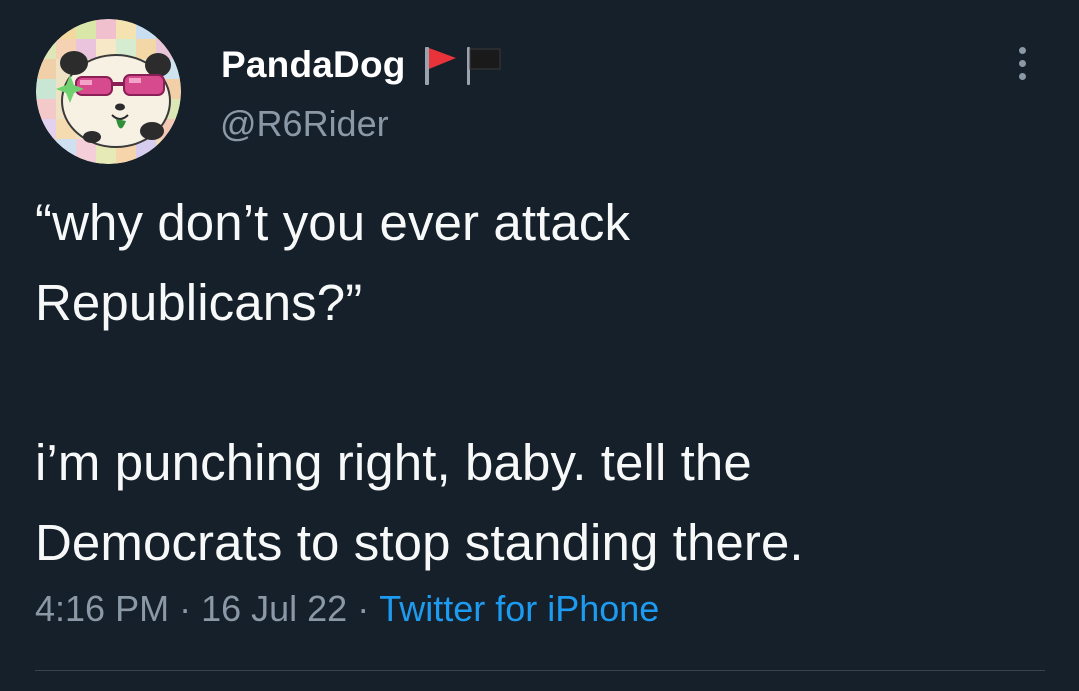 This screenshot has height=691, width=1079. Describe the element at coordinates (419, 542) in the screenshot. I see `tweet-text-line: Democrats to stop standing there.` at that location.